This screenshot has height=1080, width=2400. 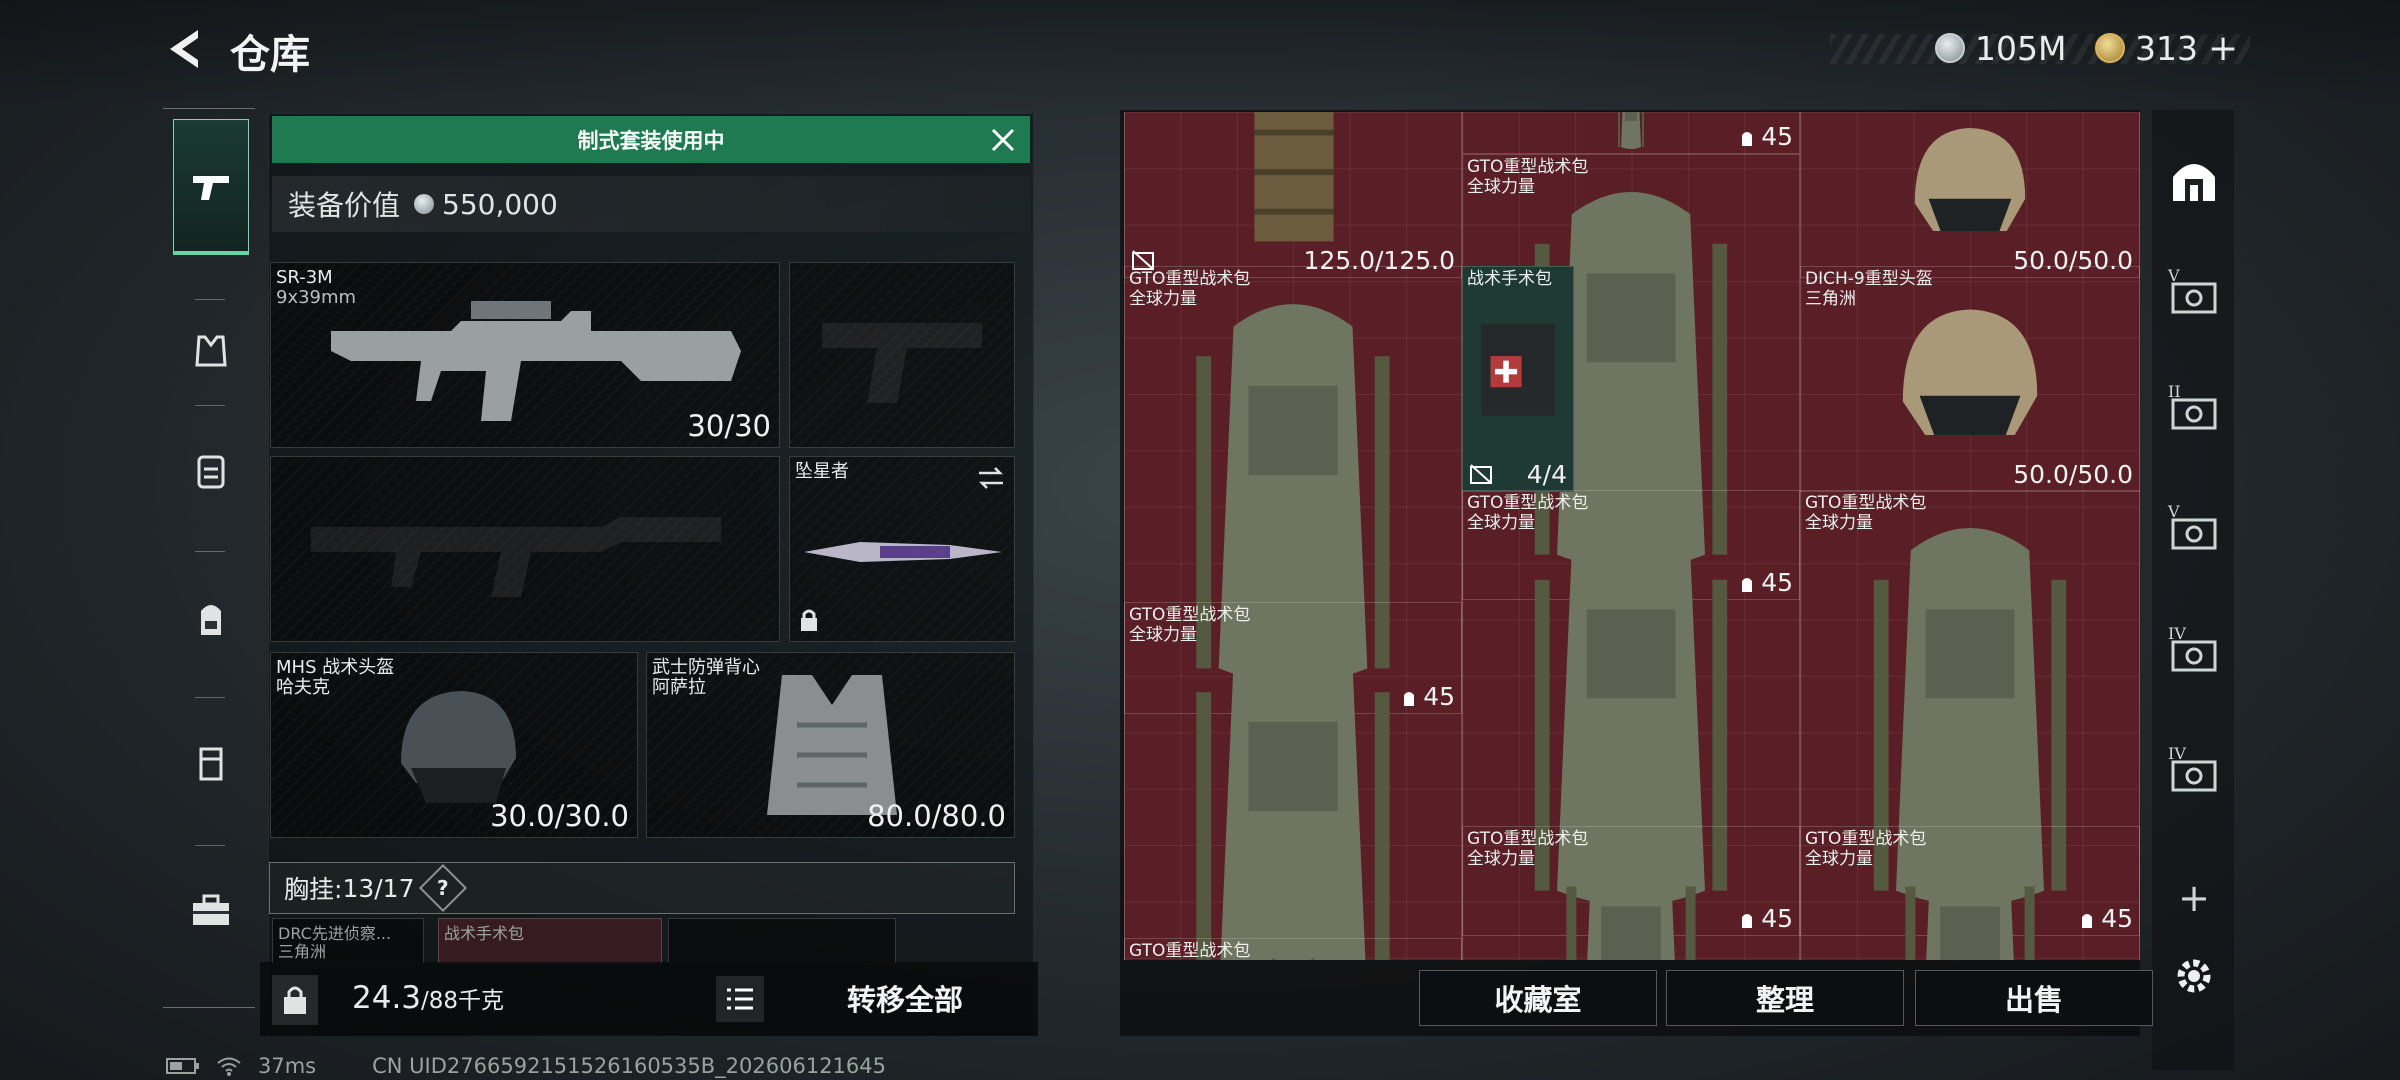 I want to click on swap-icon, so click(x=991, y=478).